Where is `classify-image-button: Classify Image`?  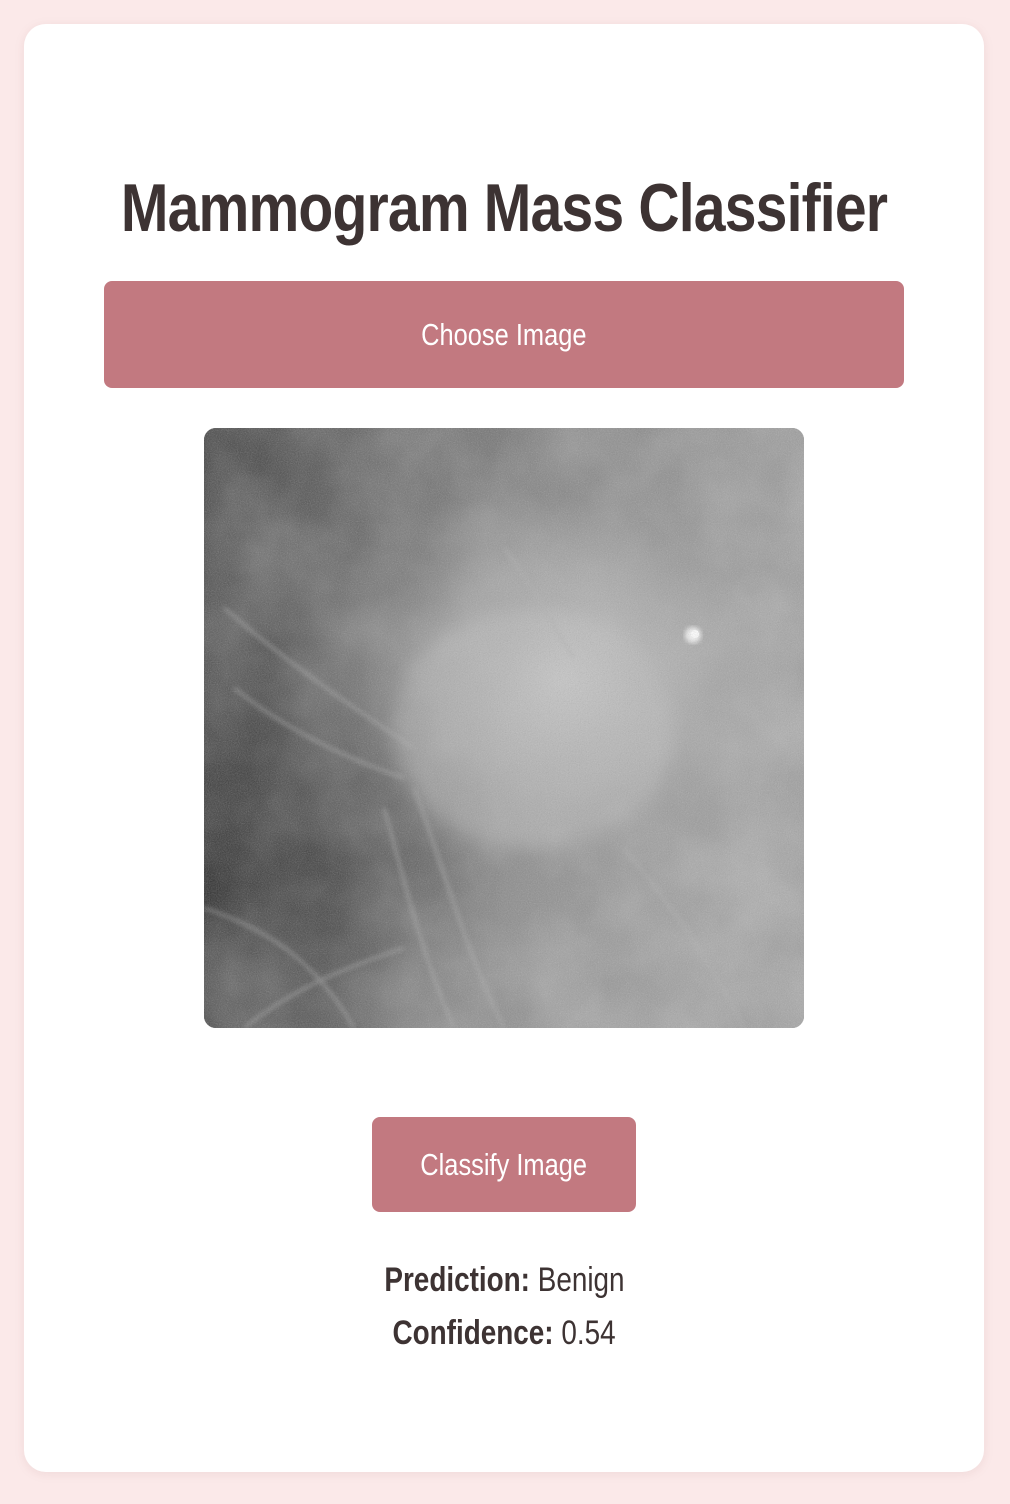
classify-image-button: Classify Image is located at coordinates (504, 1164).